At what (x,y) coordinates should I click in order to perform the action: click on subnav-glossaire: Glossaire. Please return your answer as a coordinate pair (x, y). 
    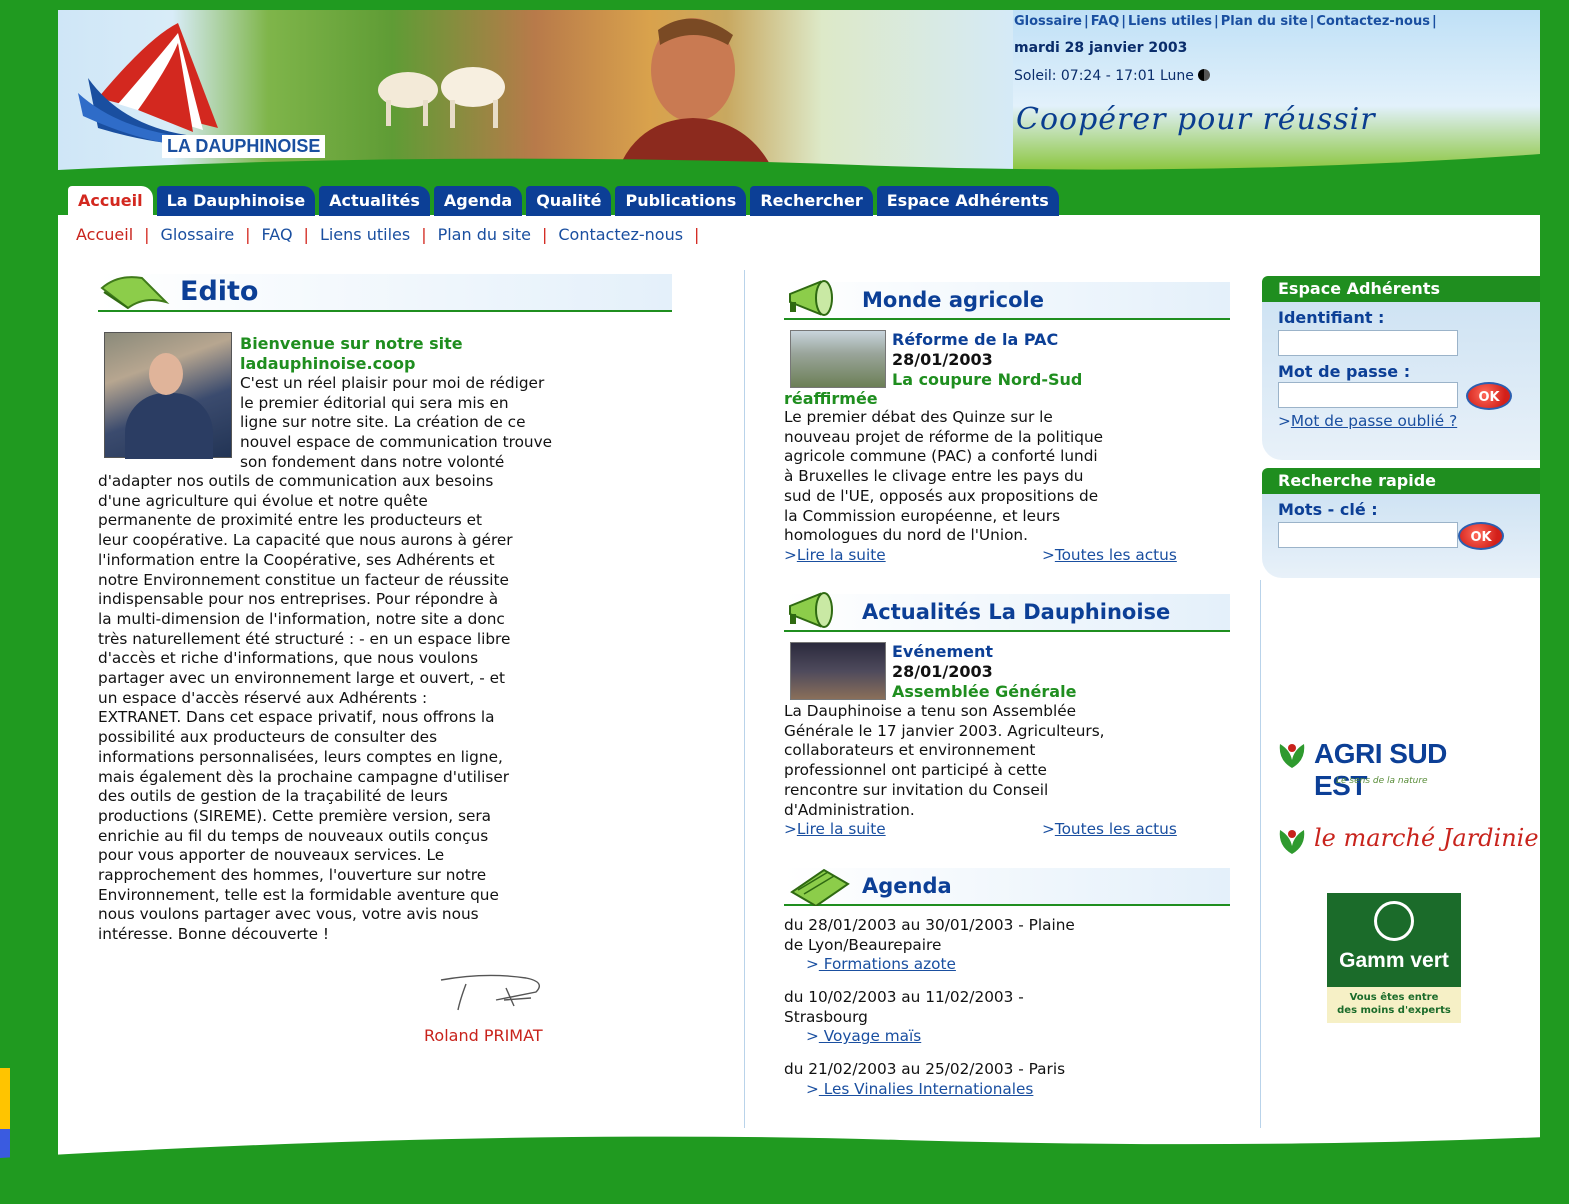
    Looking at the image, I should click on (198, 234).